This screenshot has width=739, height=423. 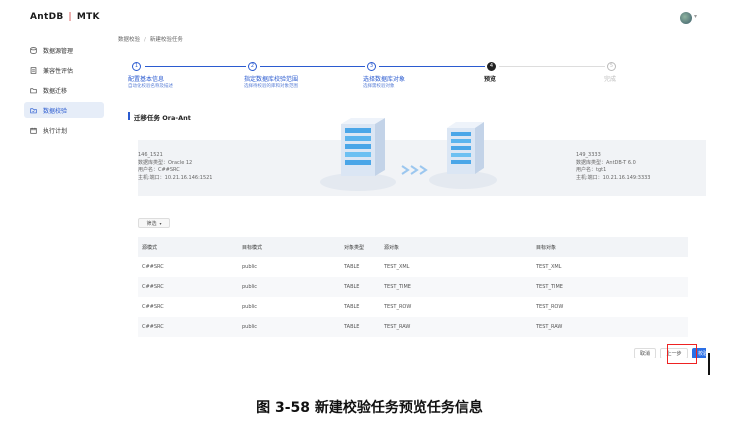 I want to click on col-object-type: 对象类型, so click(x=354, y=248).